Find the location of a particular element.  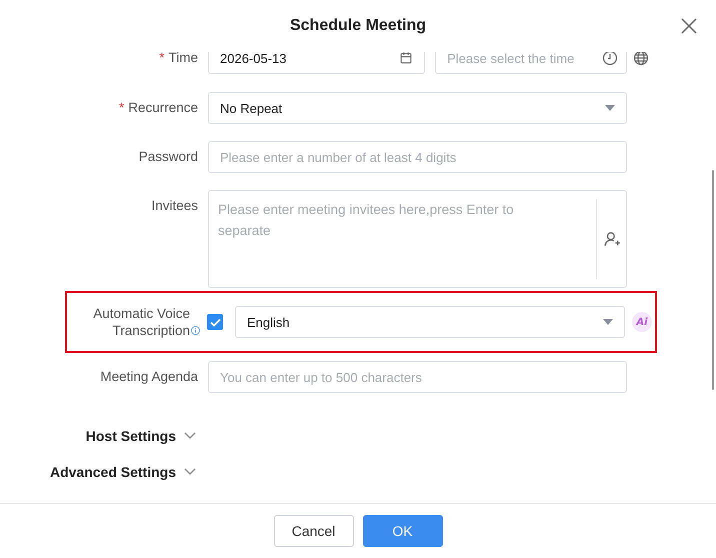

field-label: Invitees is located at coordinates (174, 206).